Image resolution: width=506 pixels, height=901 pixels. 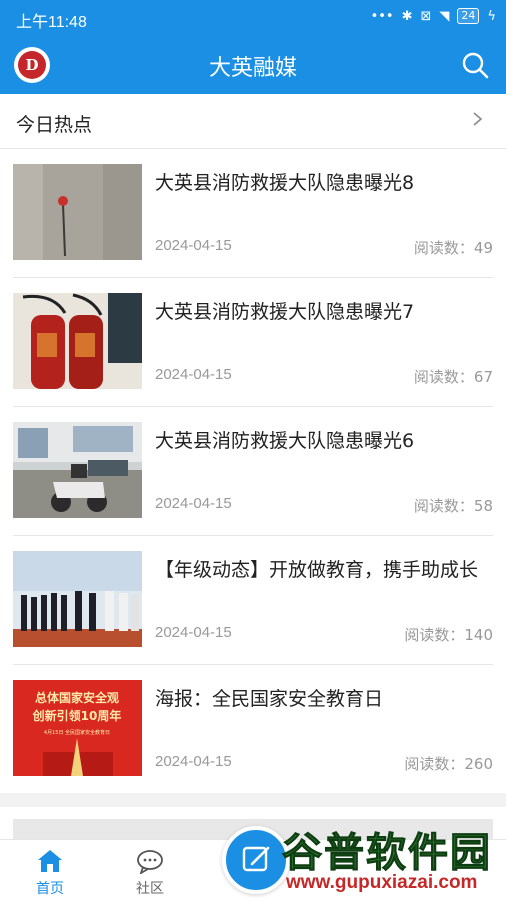 What do you see at coordinates (285, 312) in the screenshot?
I see `article-title: 大英县消防救援大队隐患曝光7` at bounding box center [285, 312].